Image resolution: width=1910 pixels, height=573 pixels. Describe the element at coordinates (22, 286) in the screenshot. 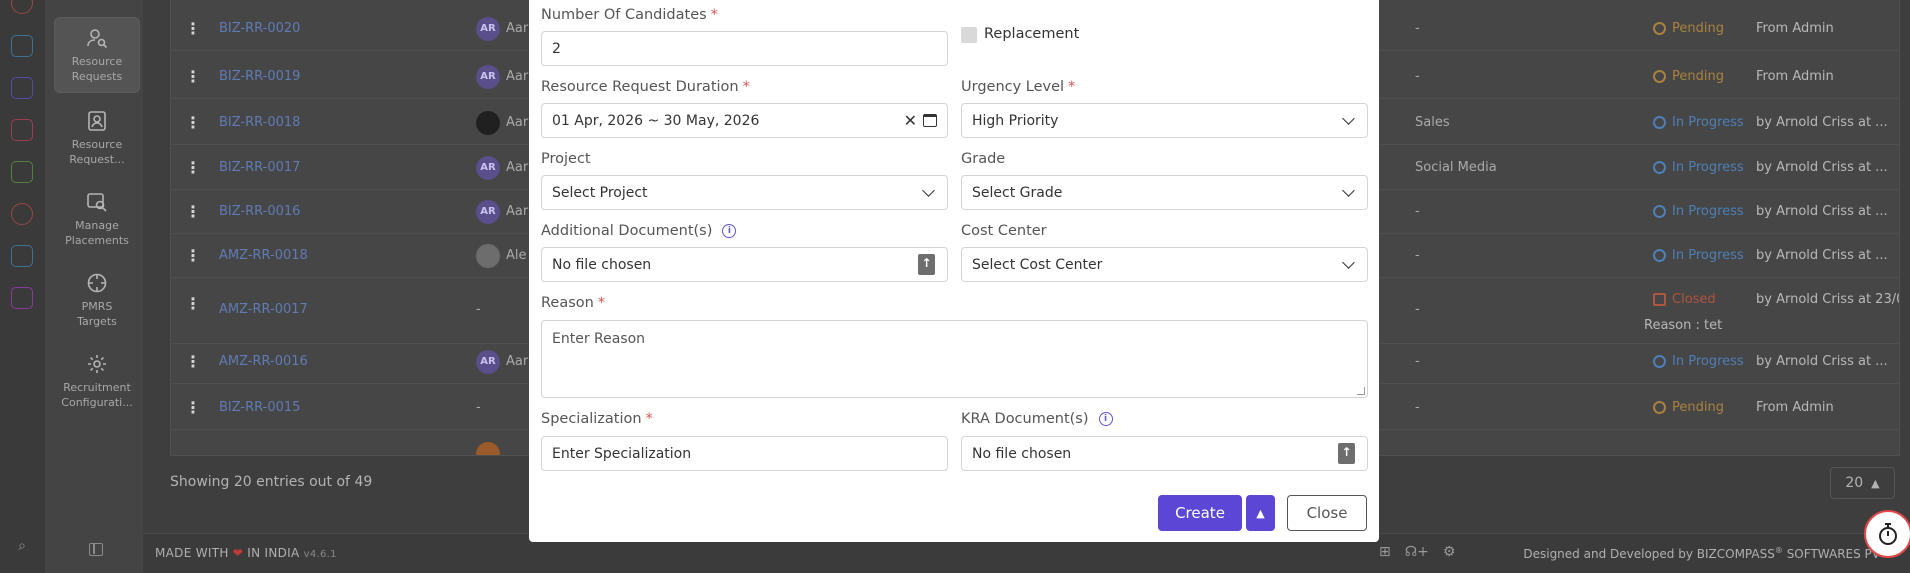

I see `app-icon-rail: ⌕` at that location.